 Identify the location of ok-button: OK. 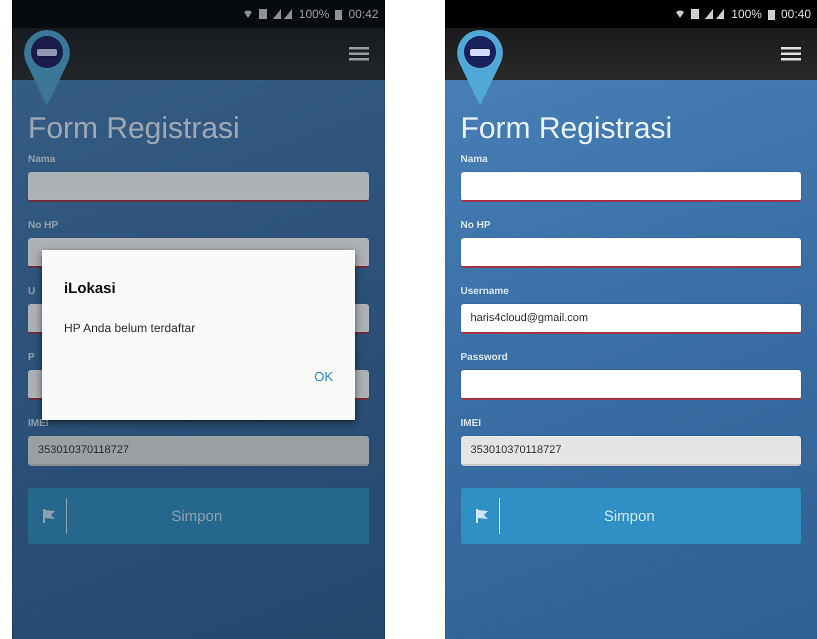
(323, 376).